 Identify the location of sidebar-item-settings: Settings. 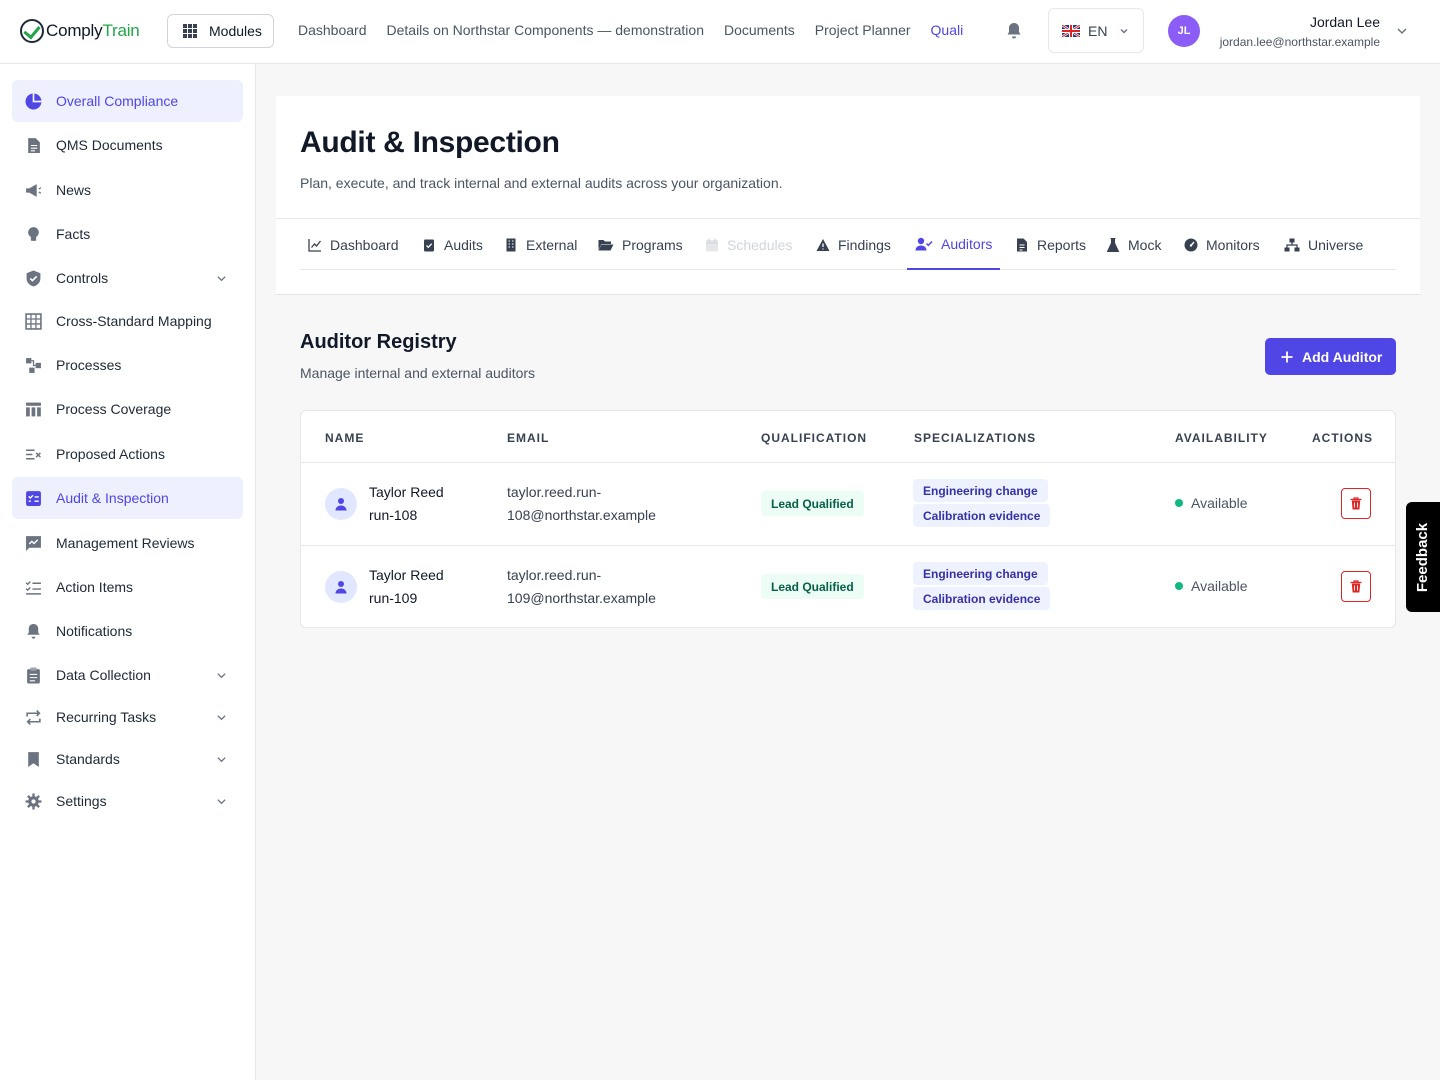
(127, 801).